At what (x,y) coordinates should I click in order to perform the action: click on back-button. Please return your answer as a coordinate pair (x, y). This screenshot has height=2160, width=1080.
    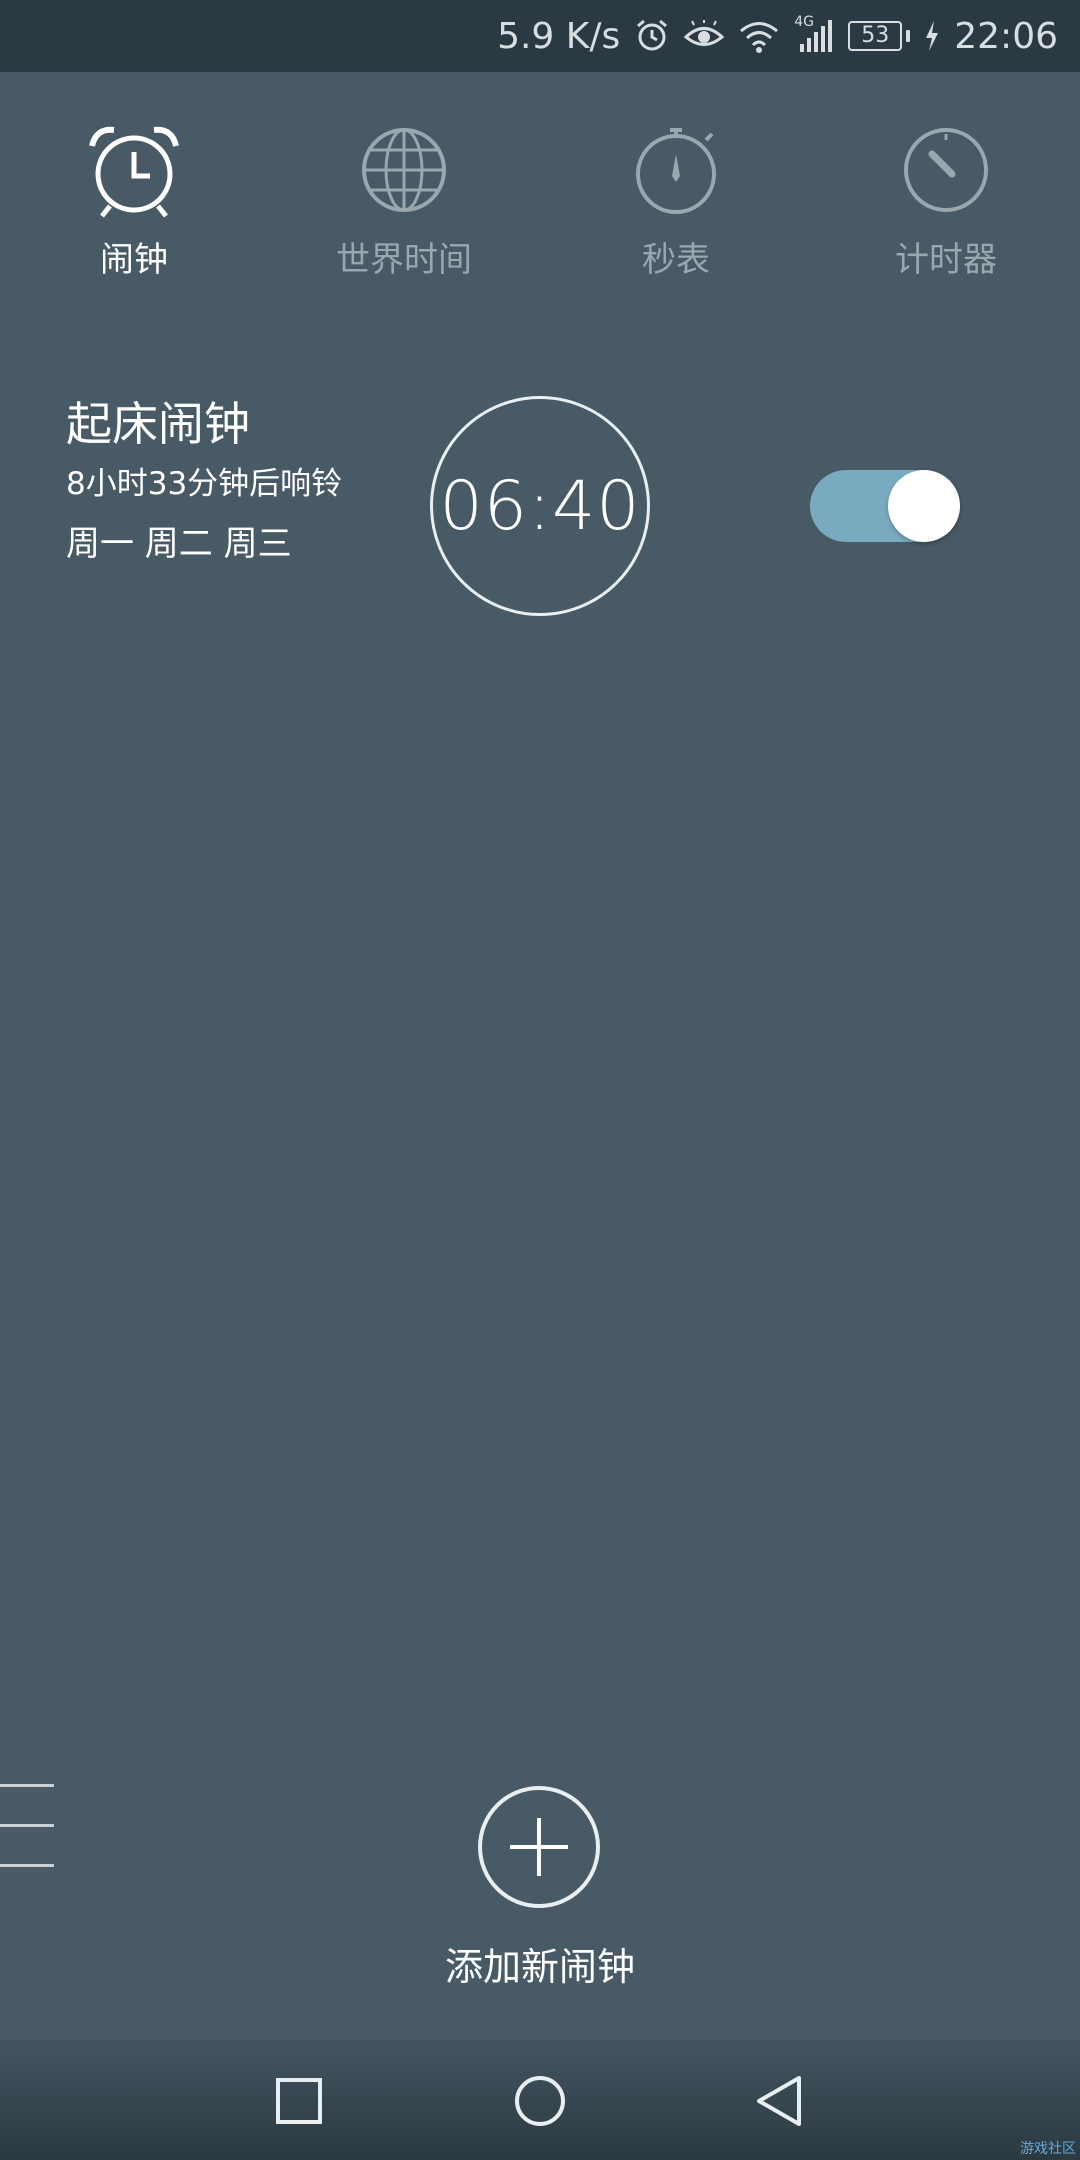
    Looking at the image, I should click on (780, 2101).